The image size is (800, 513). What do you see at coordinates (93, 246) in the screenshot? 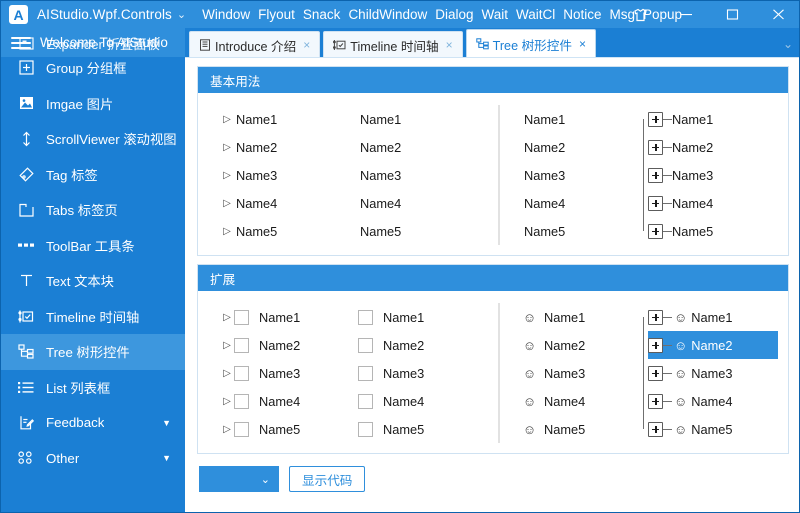
I see `sidebar-item-toolbar: ToolBar 工具条` at bounding box center [93, 246].